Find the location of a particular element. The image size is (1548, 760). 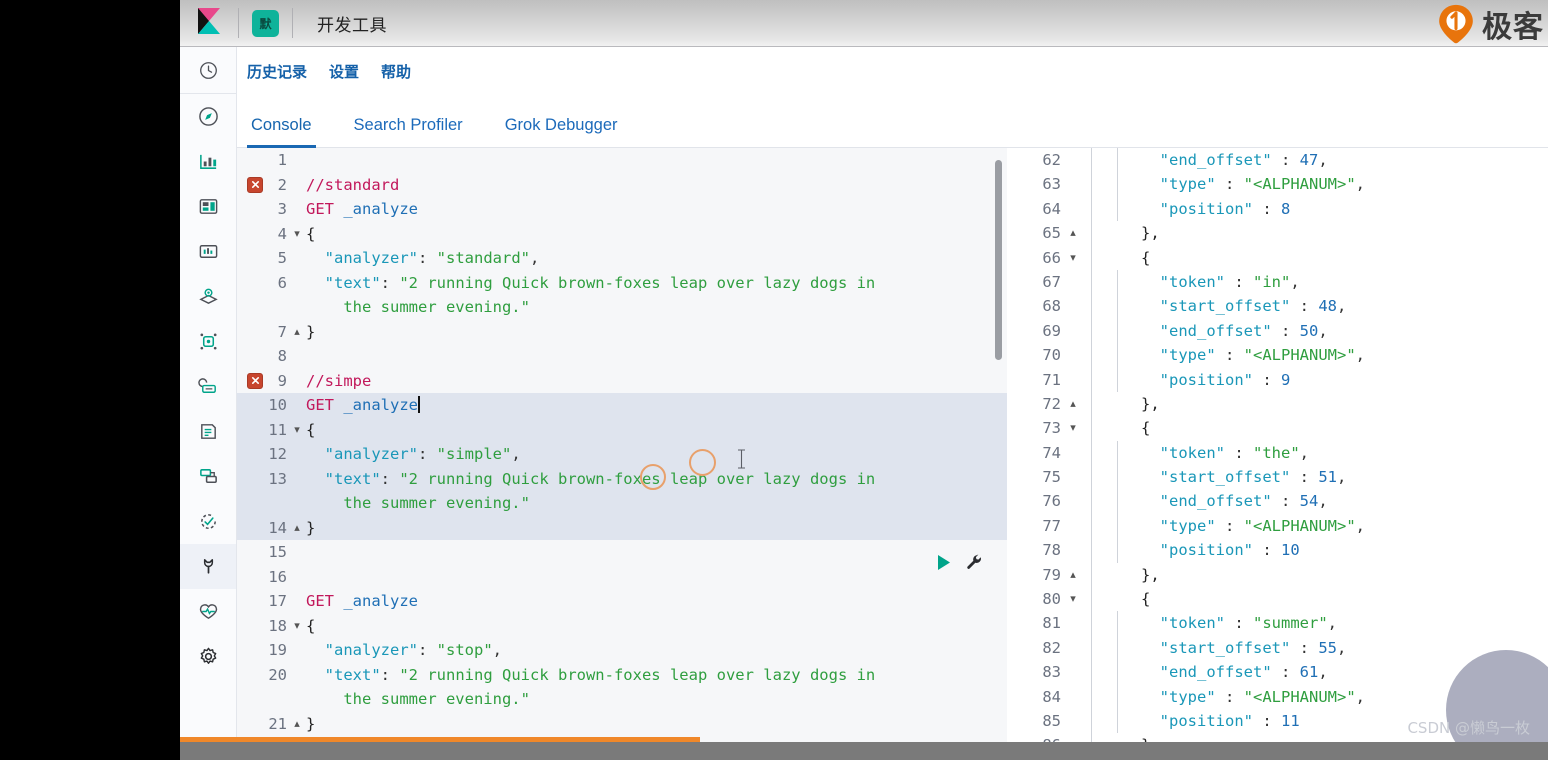

editor-line: 12 "analyzer": "simple", is located at coordinates (622, 454).